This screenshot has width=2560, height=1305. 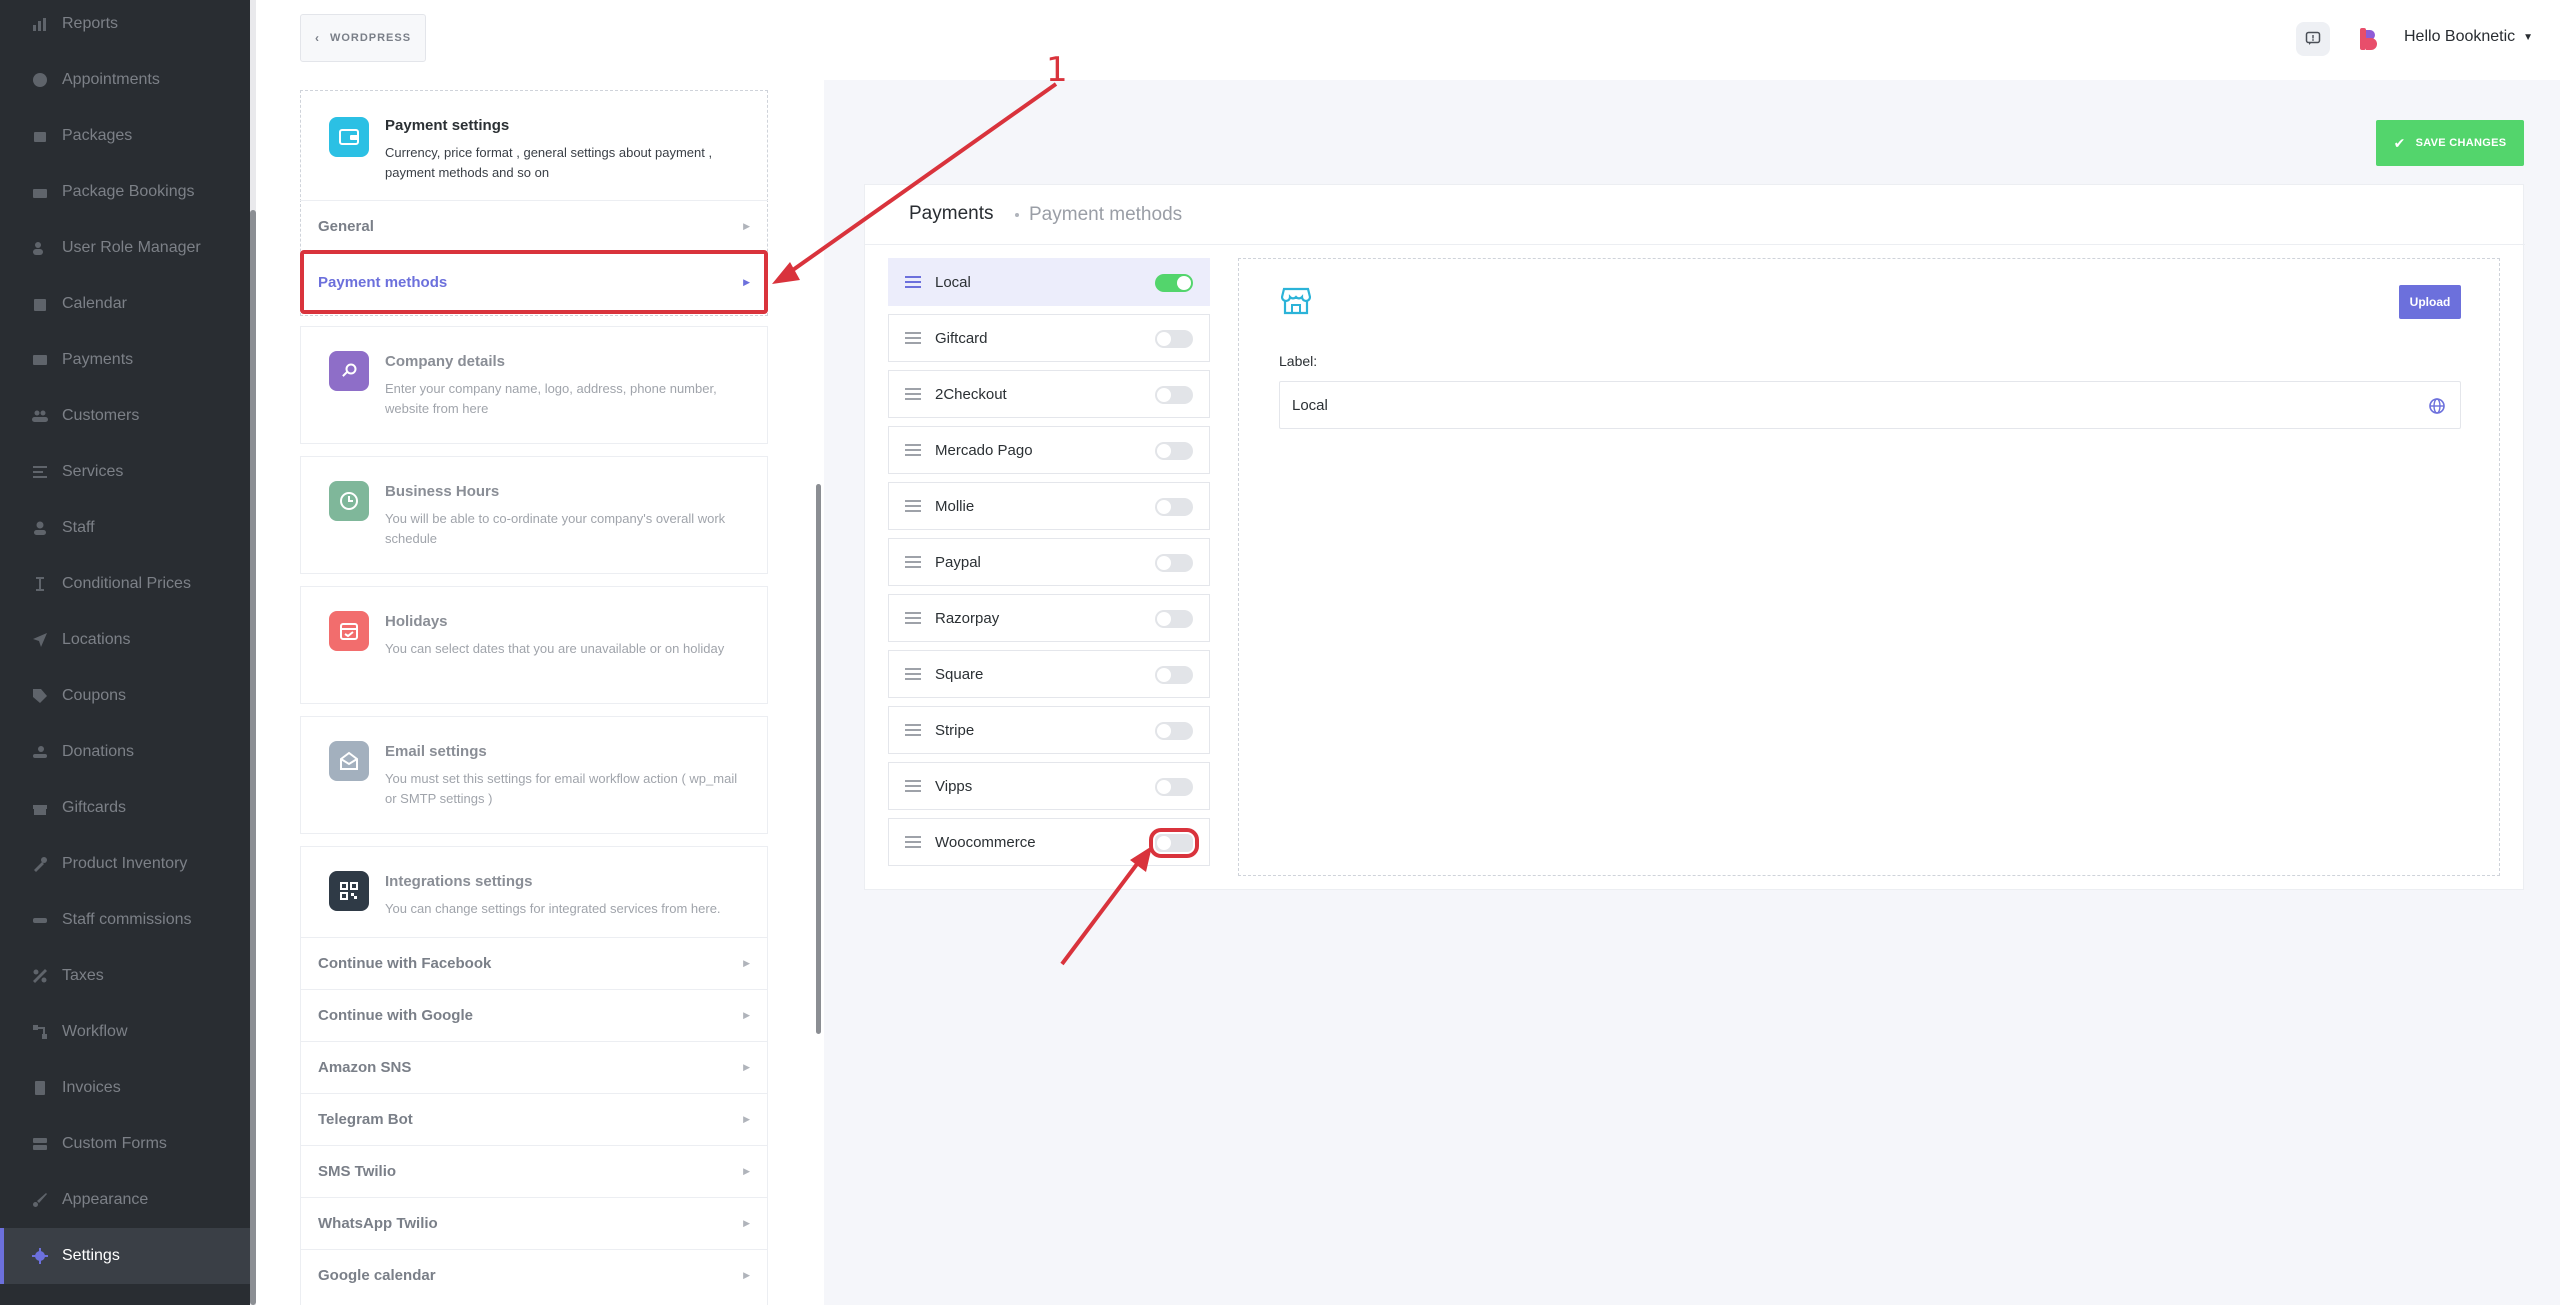 What do you see at coordinates (534, 1223) in the screenshot?
I see `integration-whatsapp-twilio: WhatsApp Twilio ▶` at bounding box center [534, 1223].